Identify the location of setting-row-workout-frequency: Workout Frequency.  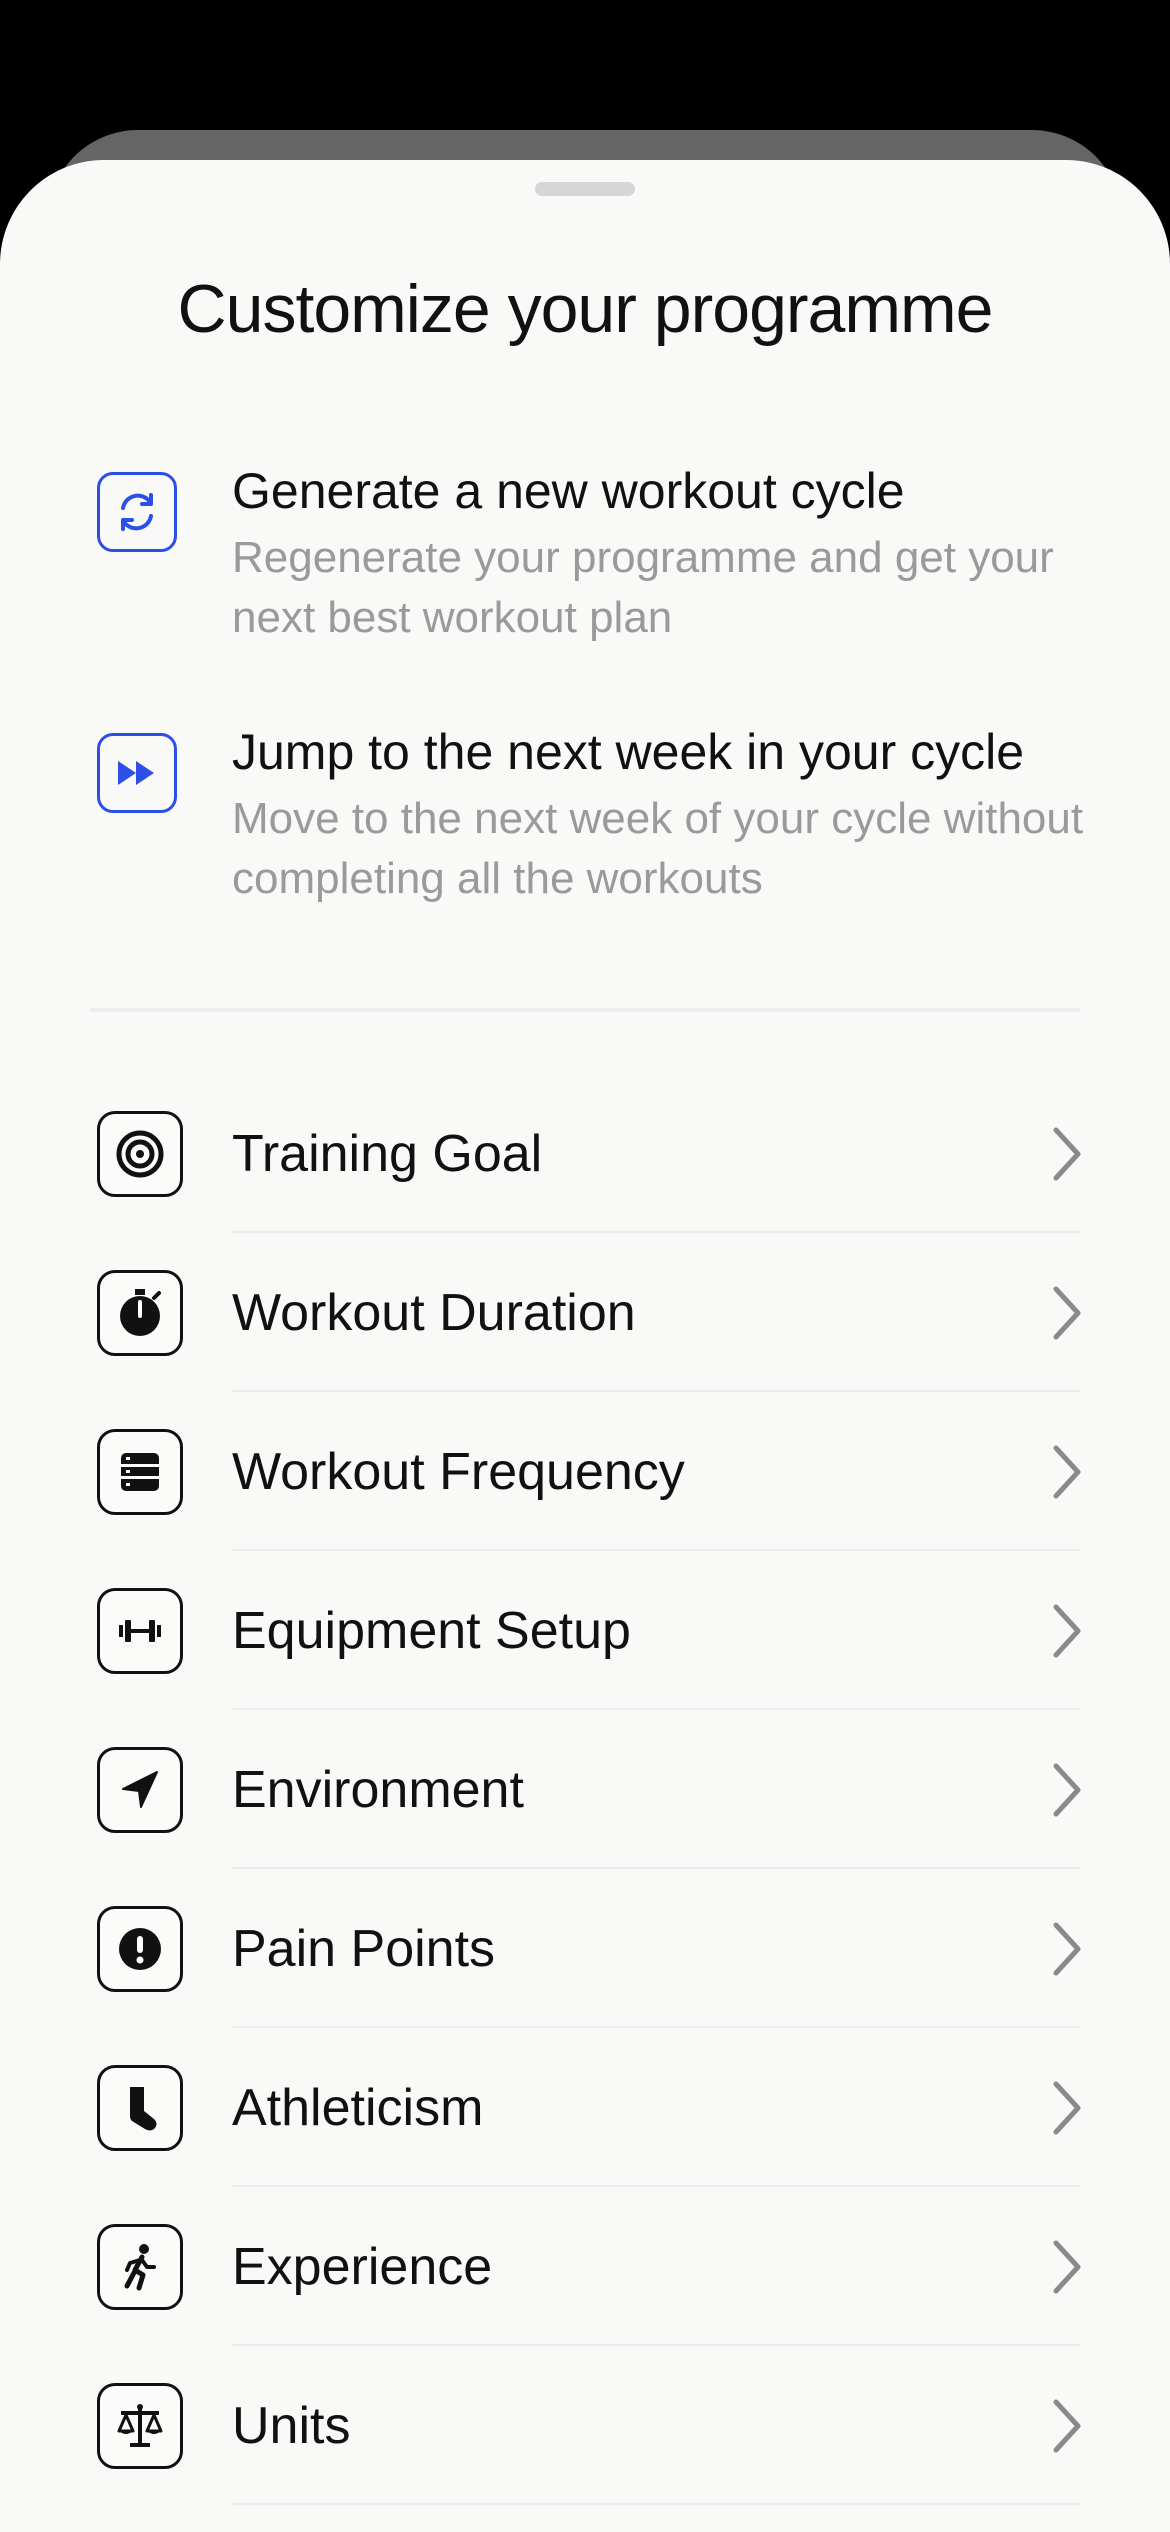
(585, 1471).